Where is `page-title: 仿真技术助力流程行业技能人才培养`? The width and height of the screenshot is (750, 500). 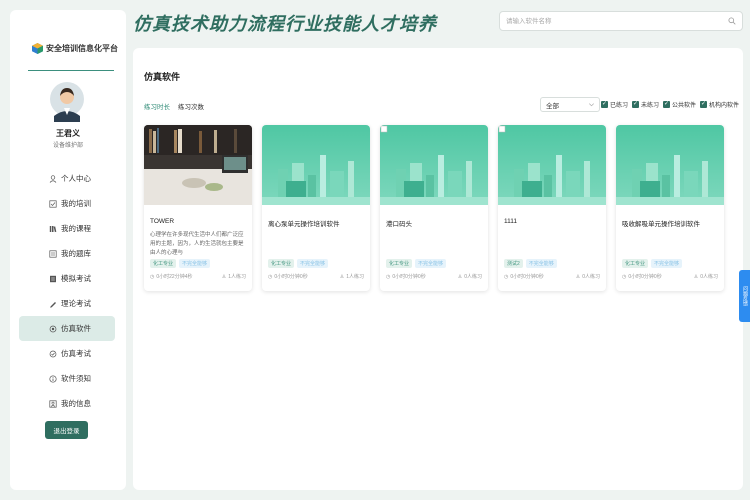
page-title: 仿真技术助力流程行业技能人才培养 is located at coordinates (285, 24).